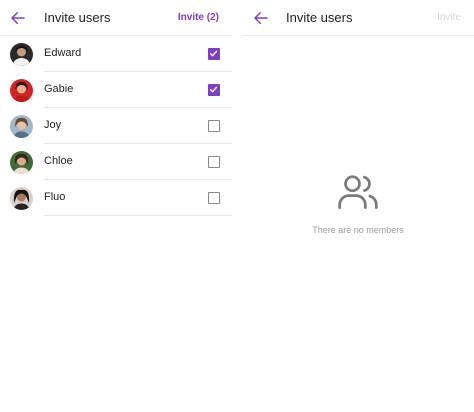 The image size is (474, 412). I want to click on list-item-edward: Edward, so click(116, 54).